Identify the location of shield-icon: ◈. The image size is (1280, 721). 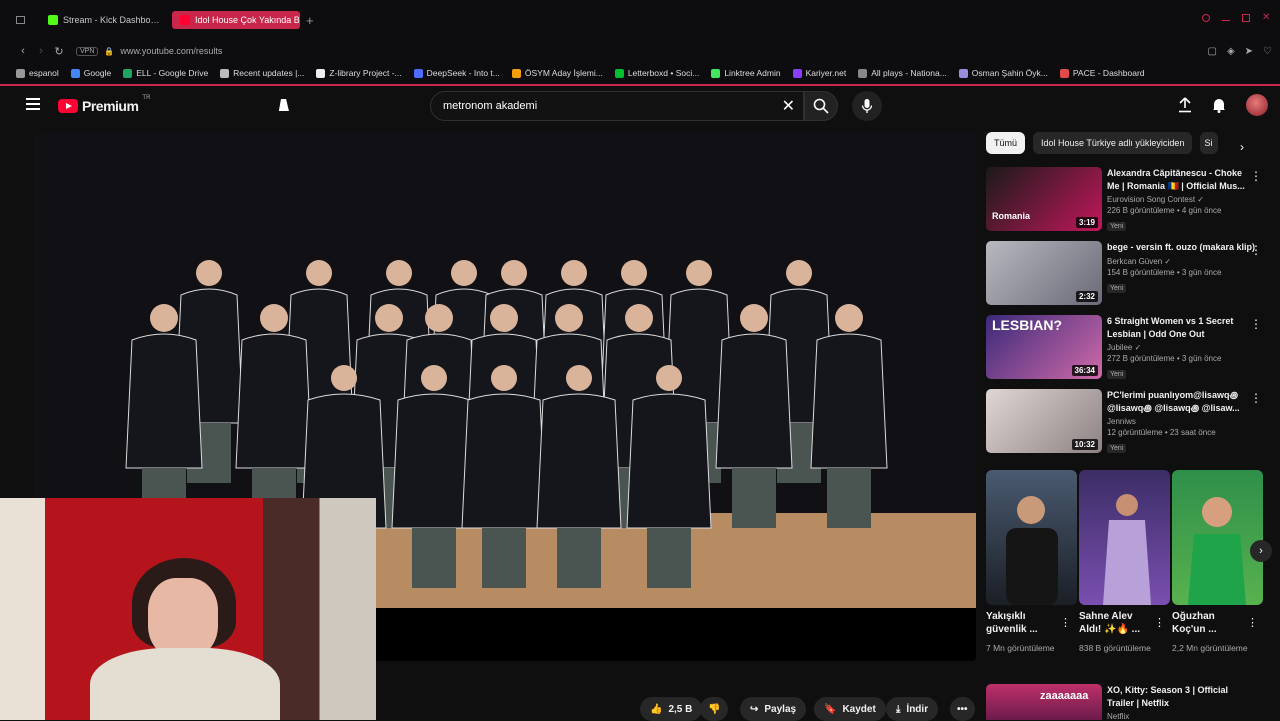
(1231, 51).